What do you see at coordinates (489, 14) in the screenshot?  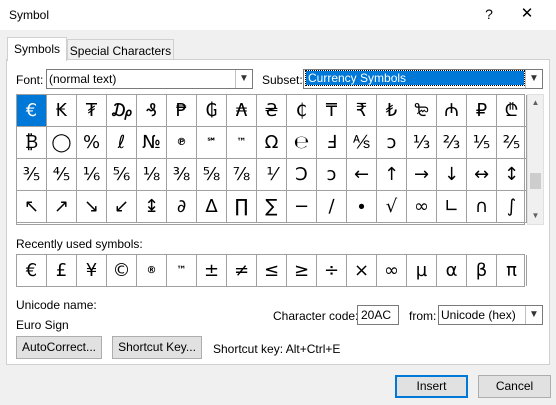 I see `help-icon: ?` at bounding box center [489, 14].